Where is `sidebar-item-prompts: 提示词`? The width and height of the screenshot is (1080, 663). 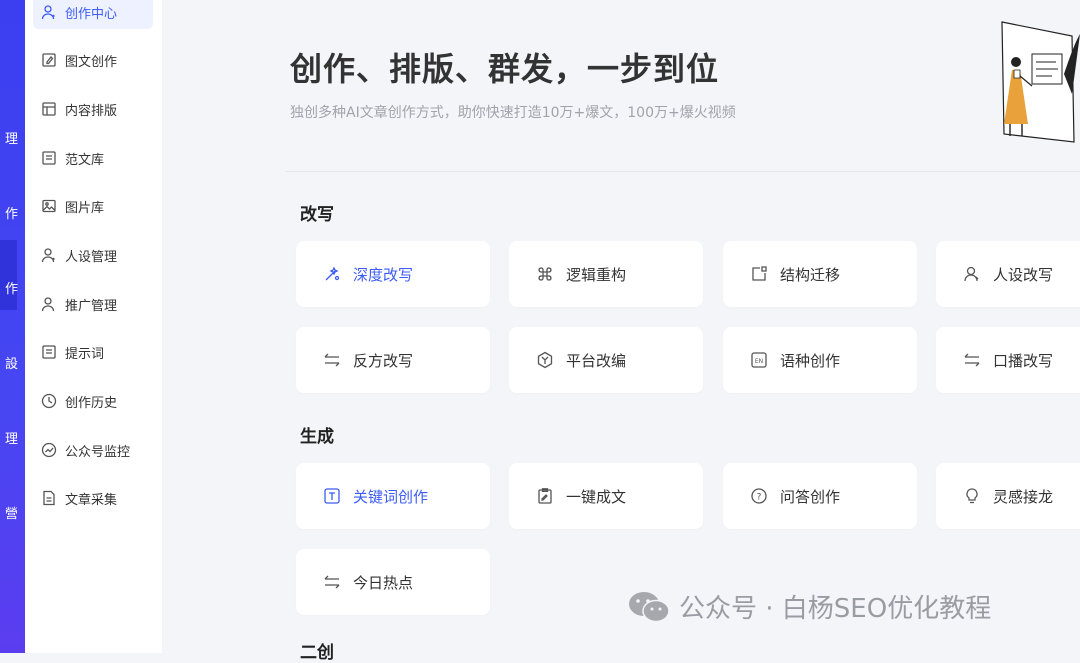
sidebar-item-prompts: 提示词 is located at coordinates (93, 352).